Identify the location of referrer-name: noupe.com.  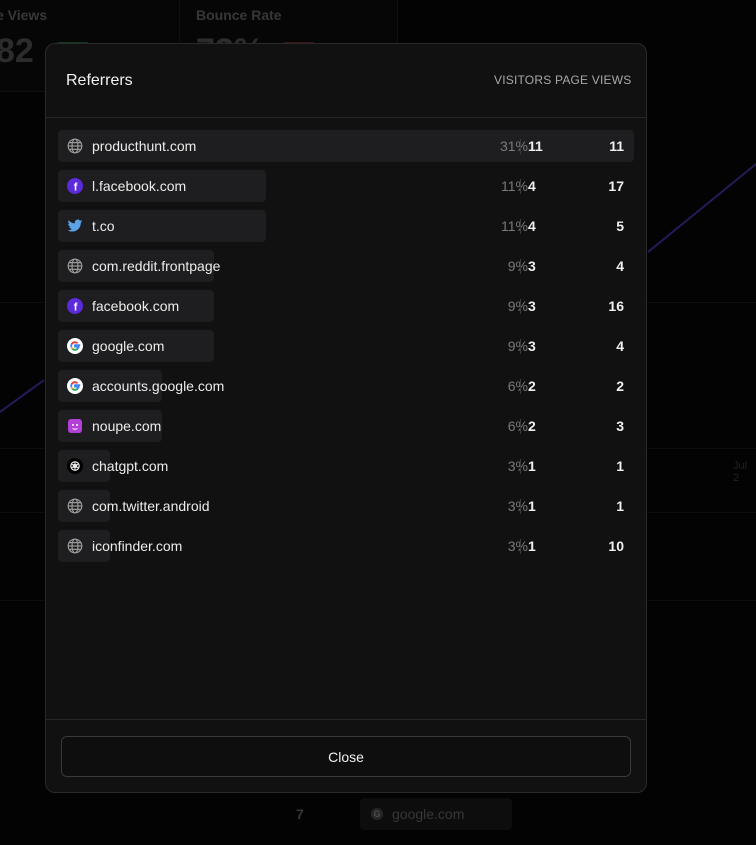
(126, 426).